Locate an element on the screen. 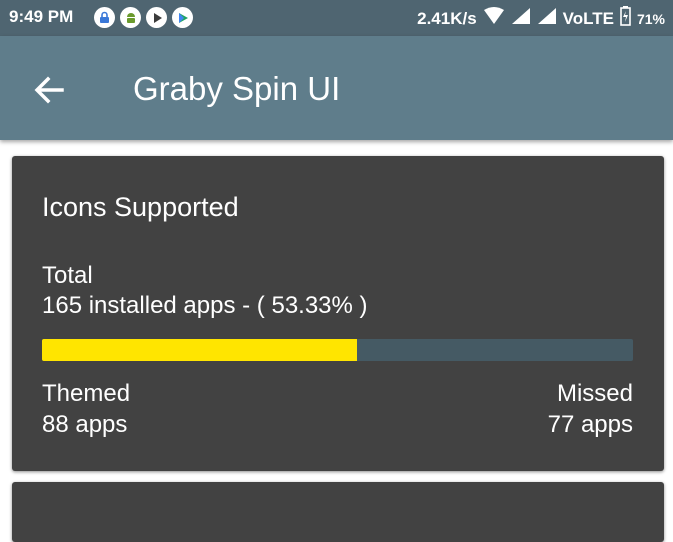 This screenshot has height=542, width=673. themed-progress-bar is located at coordinates (337, 350).